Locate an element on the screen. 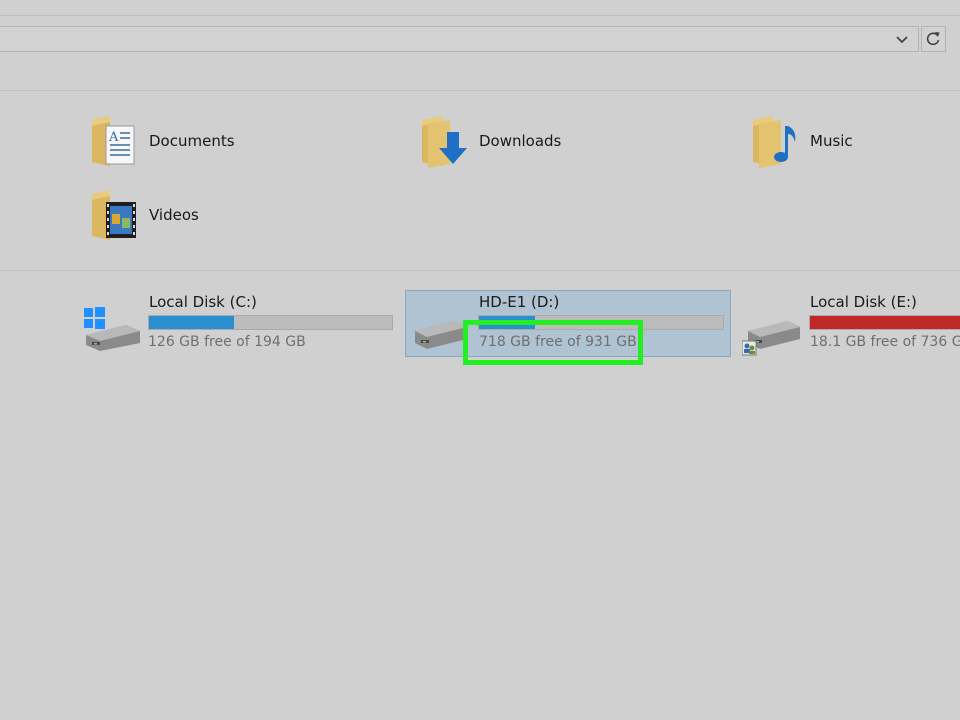 The height and width of the screenshot is (720, 960). folder-label: Videos is located at coordinates (174, 215).